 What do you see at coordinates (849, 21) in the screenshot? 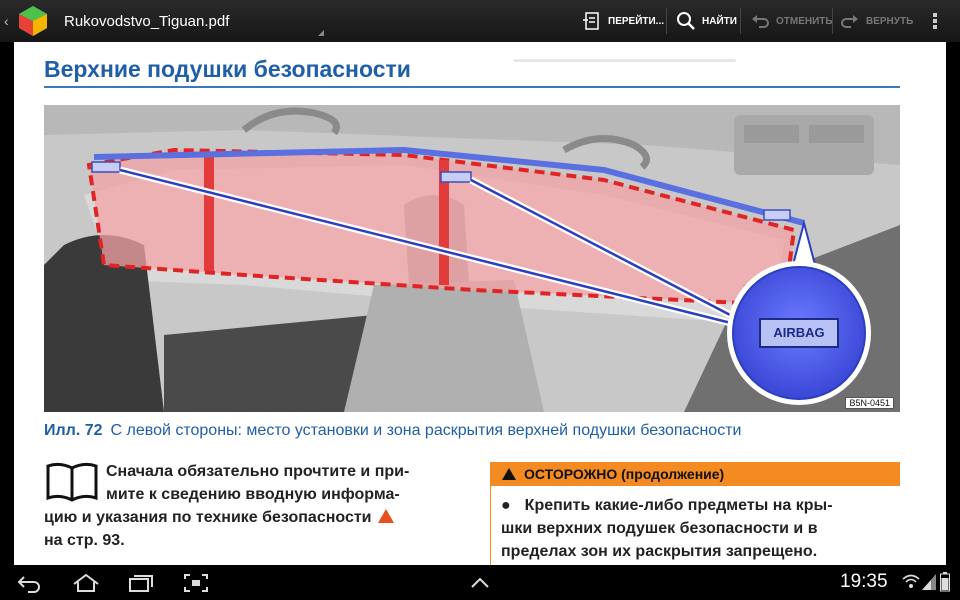
I see `redo-icon` at bounding box center [849, 21].